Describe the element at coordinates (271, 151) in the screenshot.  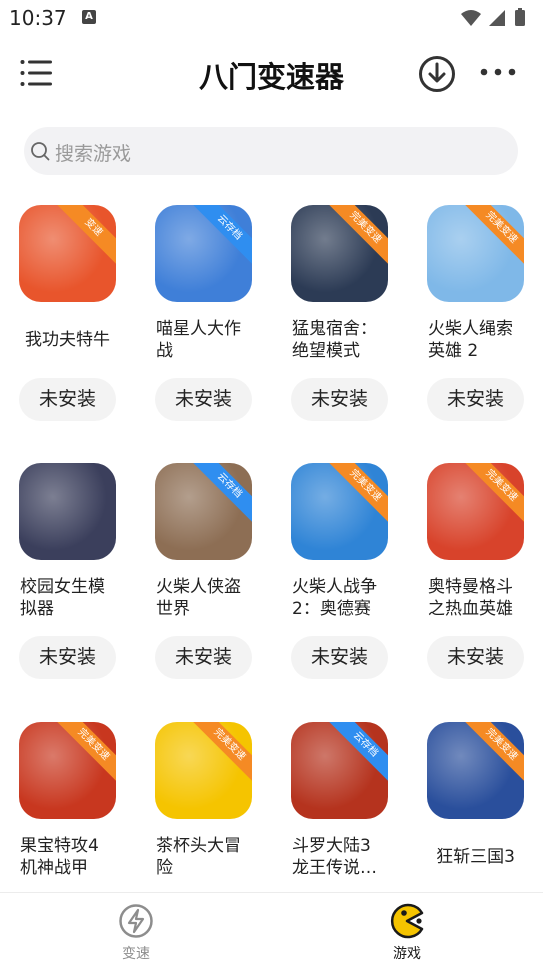
I see `search-bar: 搜索游戏` at that location.